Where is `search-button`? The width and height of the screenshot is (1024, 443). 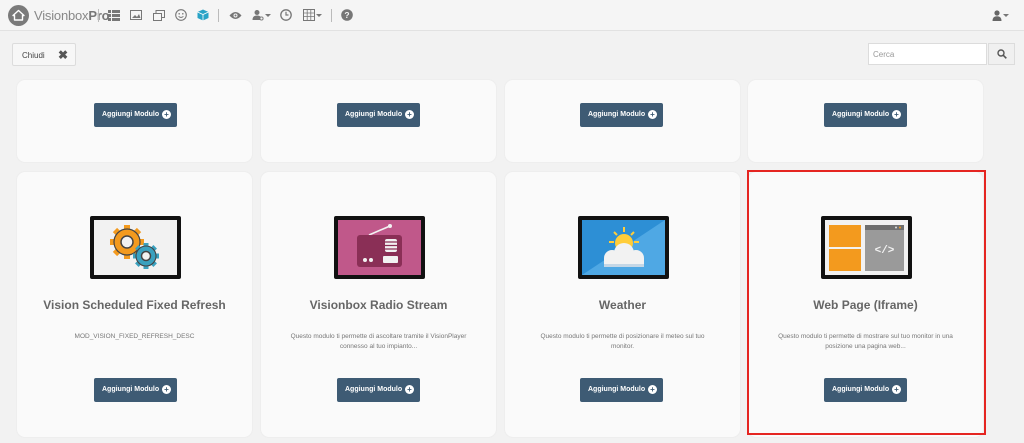 search-button is located at coordinates (1001, 54).